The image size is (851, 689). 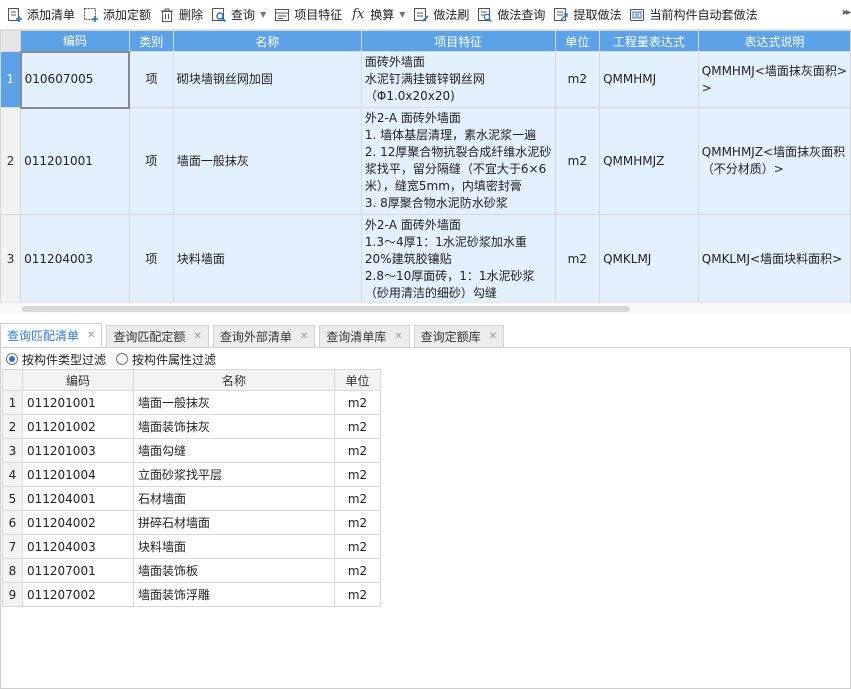 What do you see at coordinates (649, 41) in the screenshot?
I see `column-header-expression: 工程量表达式` at bounding box center [649, 41].